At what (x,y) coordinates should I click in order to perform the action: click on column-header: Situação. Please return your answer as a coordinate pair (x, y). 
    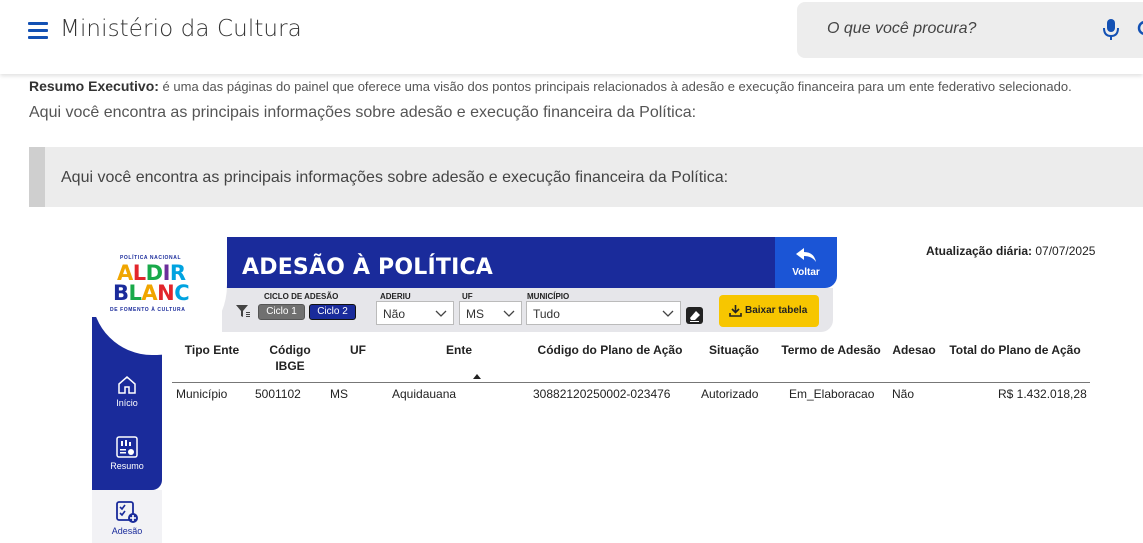
    Looking at the image, I should click on (734, 350).